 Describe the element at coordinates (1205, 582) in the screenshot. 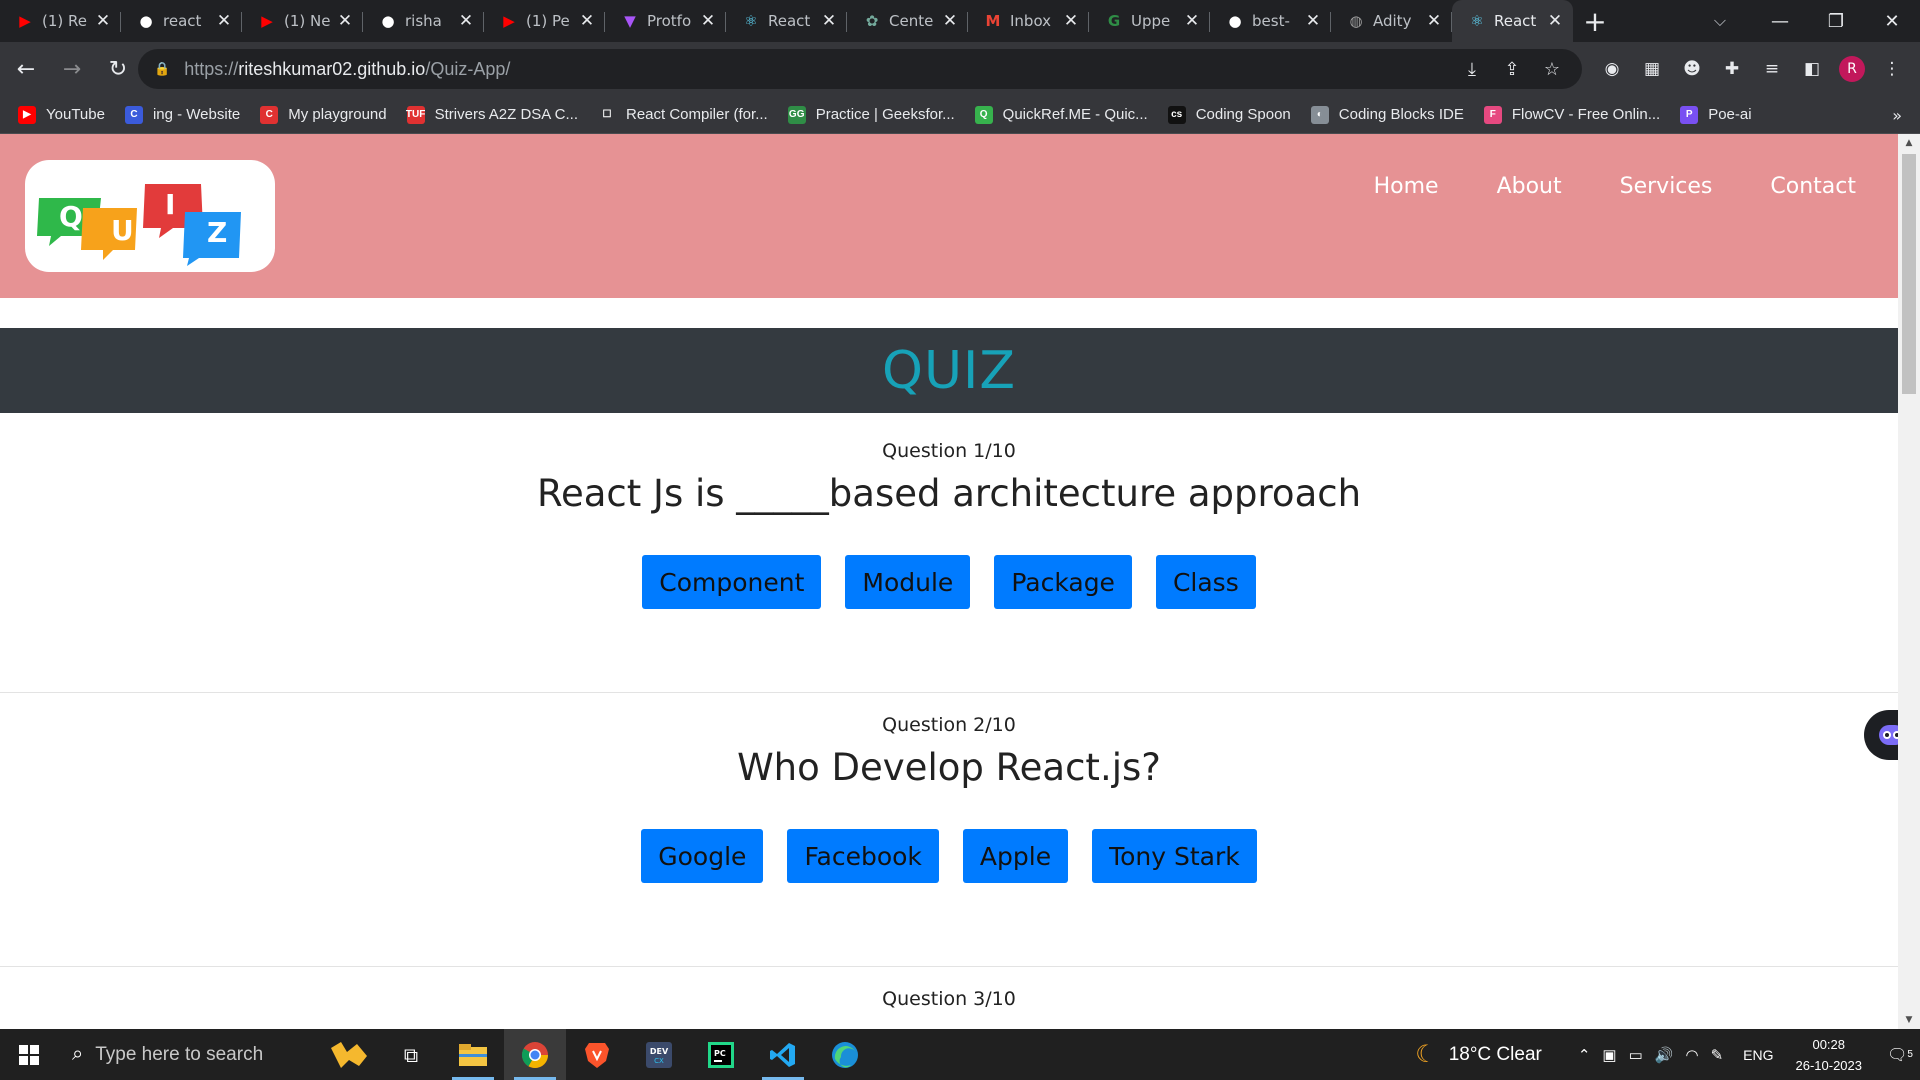

I see `answer-option-button: Class` at that location.